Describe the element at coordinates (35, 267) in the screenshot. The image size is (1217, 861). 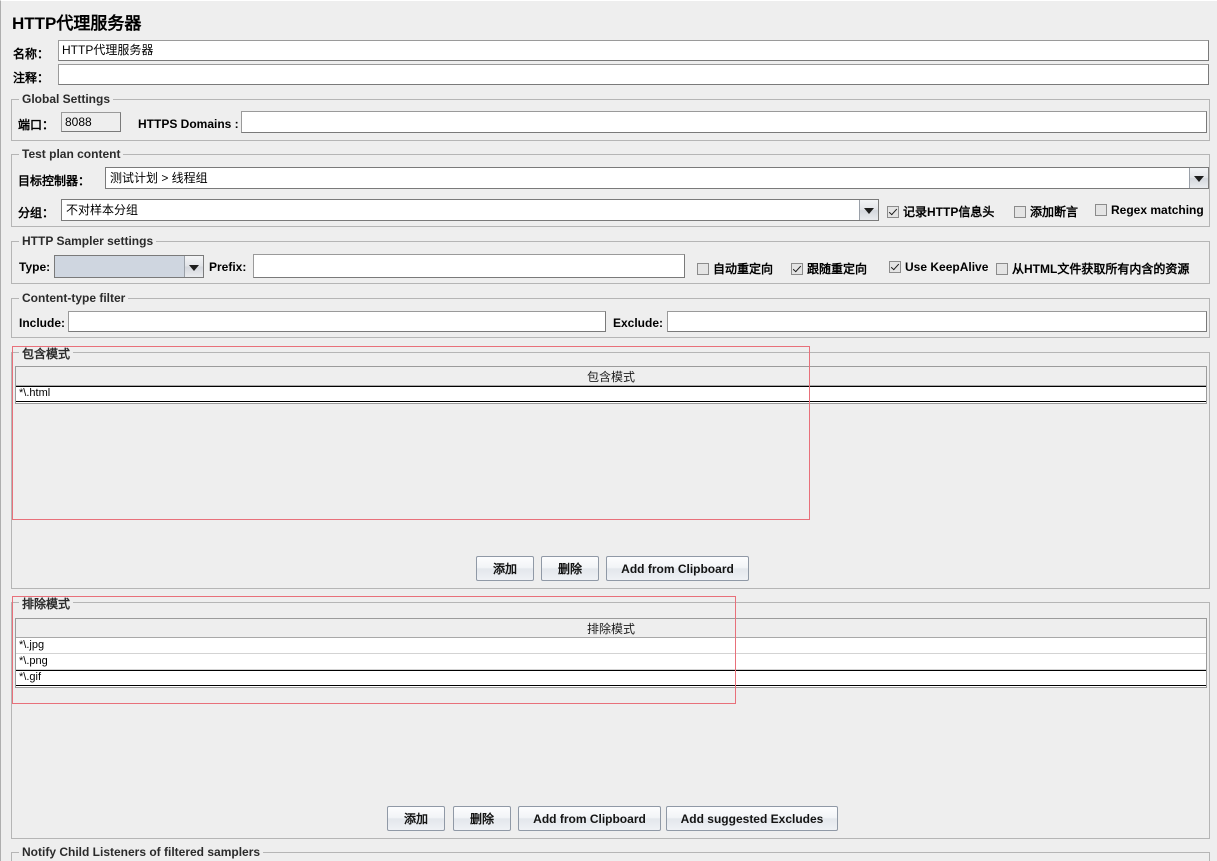
I see `type-label: Type:` at that location.